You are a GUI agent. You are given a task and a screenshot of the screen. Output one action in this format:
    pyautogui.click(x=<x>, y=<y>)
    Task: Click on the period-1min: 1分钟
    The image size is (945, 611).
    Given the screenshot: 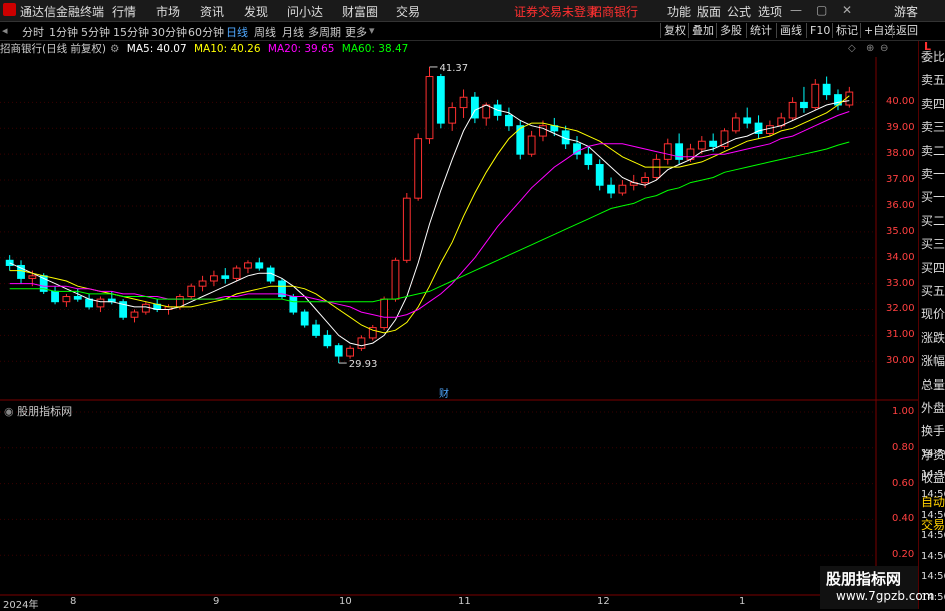 What is the action you would take?
    pyautogui.click(x=63, y=32)
    